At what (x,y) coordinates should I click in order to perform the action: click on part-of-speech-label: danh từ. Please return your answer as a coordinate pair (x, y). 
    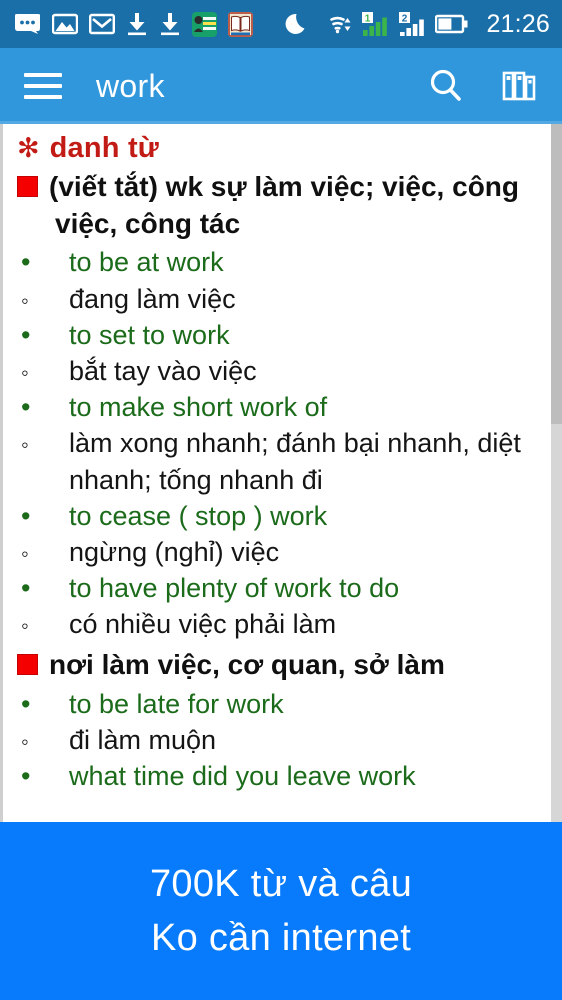
    Looking at the image, I should click on (104, 148).